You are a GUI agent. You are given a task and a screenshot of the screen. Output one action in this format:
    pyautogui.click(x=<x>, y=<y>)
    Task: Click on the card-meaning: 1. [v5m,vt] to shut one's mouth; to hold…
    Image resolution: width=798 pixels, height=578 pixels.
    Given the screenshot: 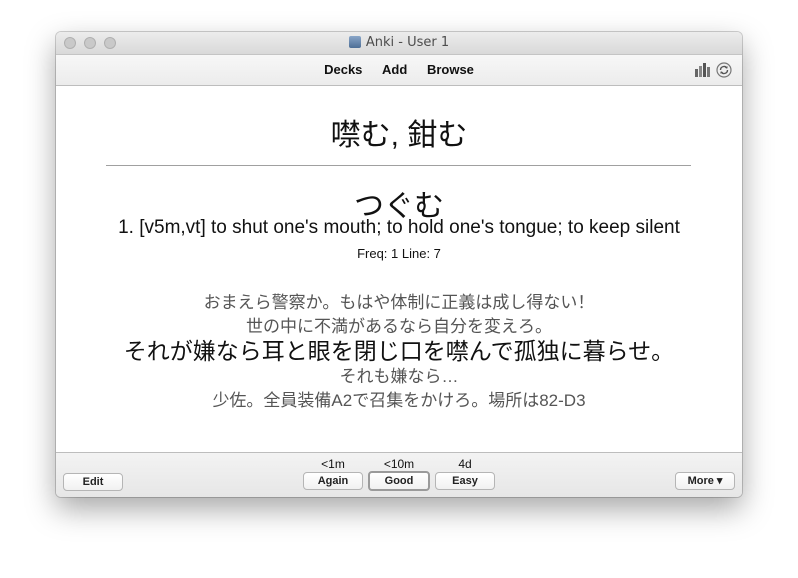 What is the action you would take?
    pyautogui.click(x=399, y=227)
    